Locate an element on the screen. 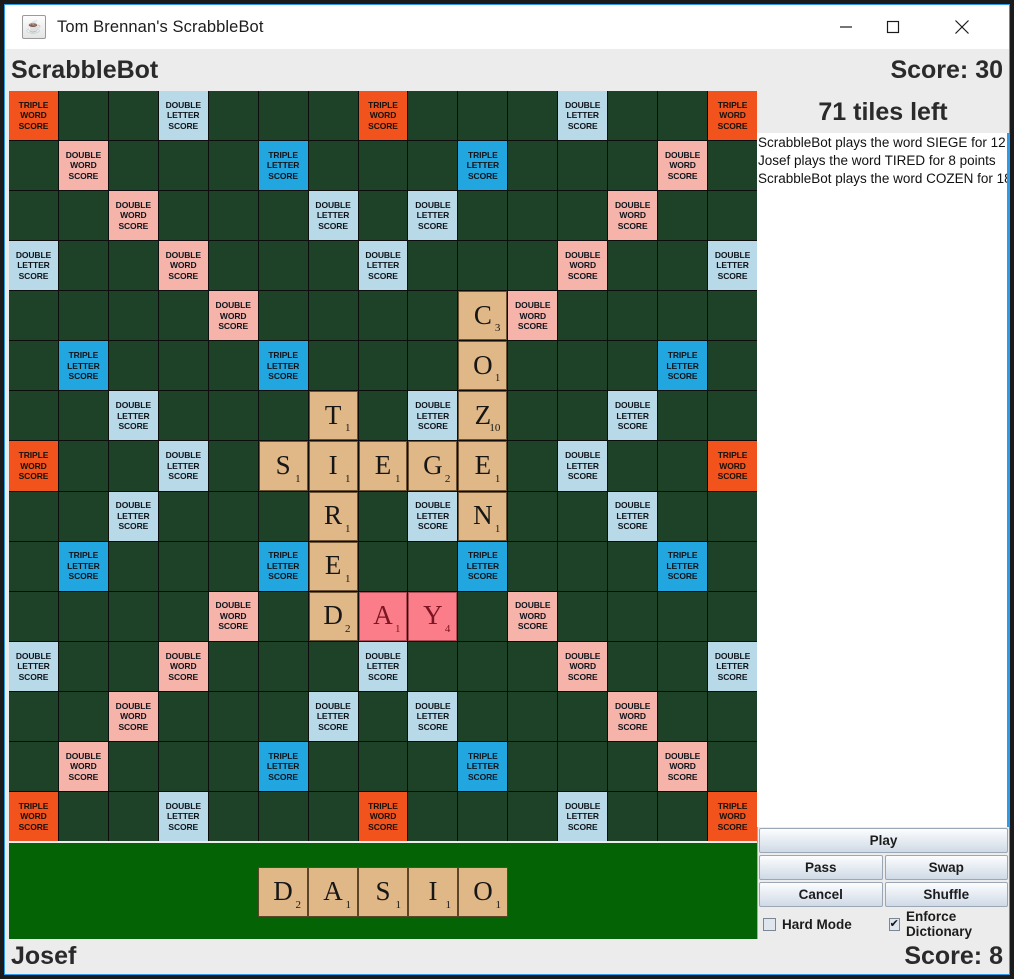  tile-rack: D2A1S1I1O1 is located at coordinates (383, 892).